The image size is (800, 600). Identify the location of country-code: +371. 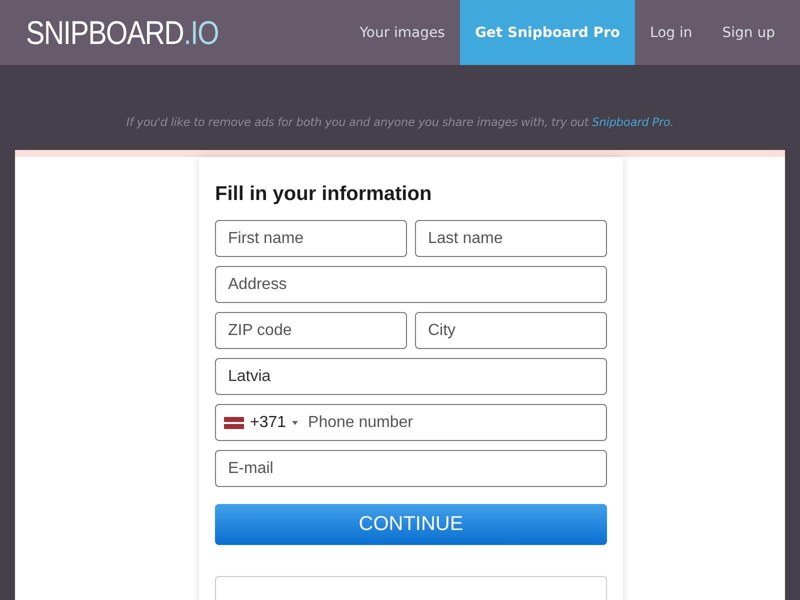
(268, 423).